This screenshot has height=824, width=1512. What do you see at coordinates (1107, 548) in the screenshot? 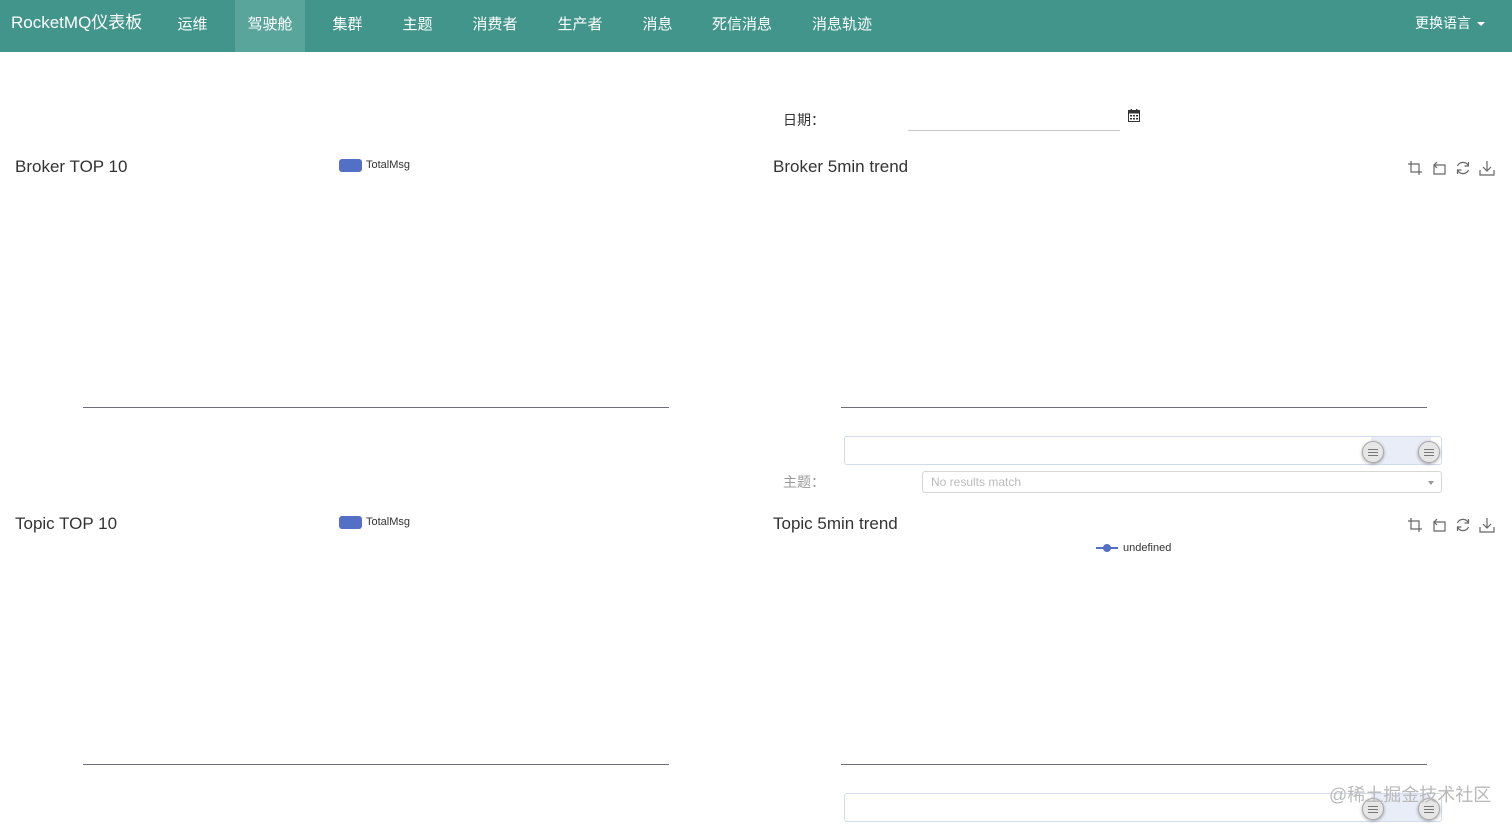
I see `topic-trend-legend-marker` at bounding box center [1107, 548].